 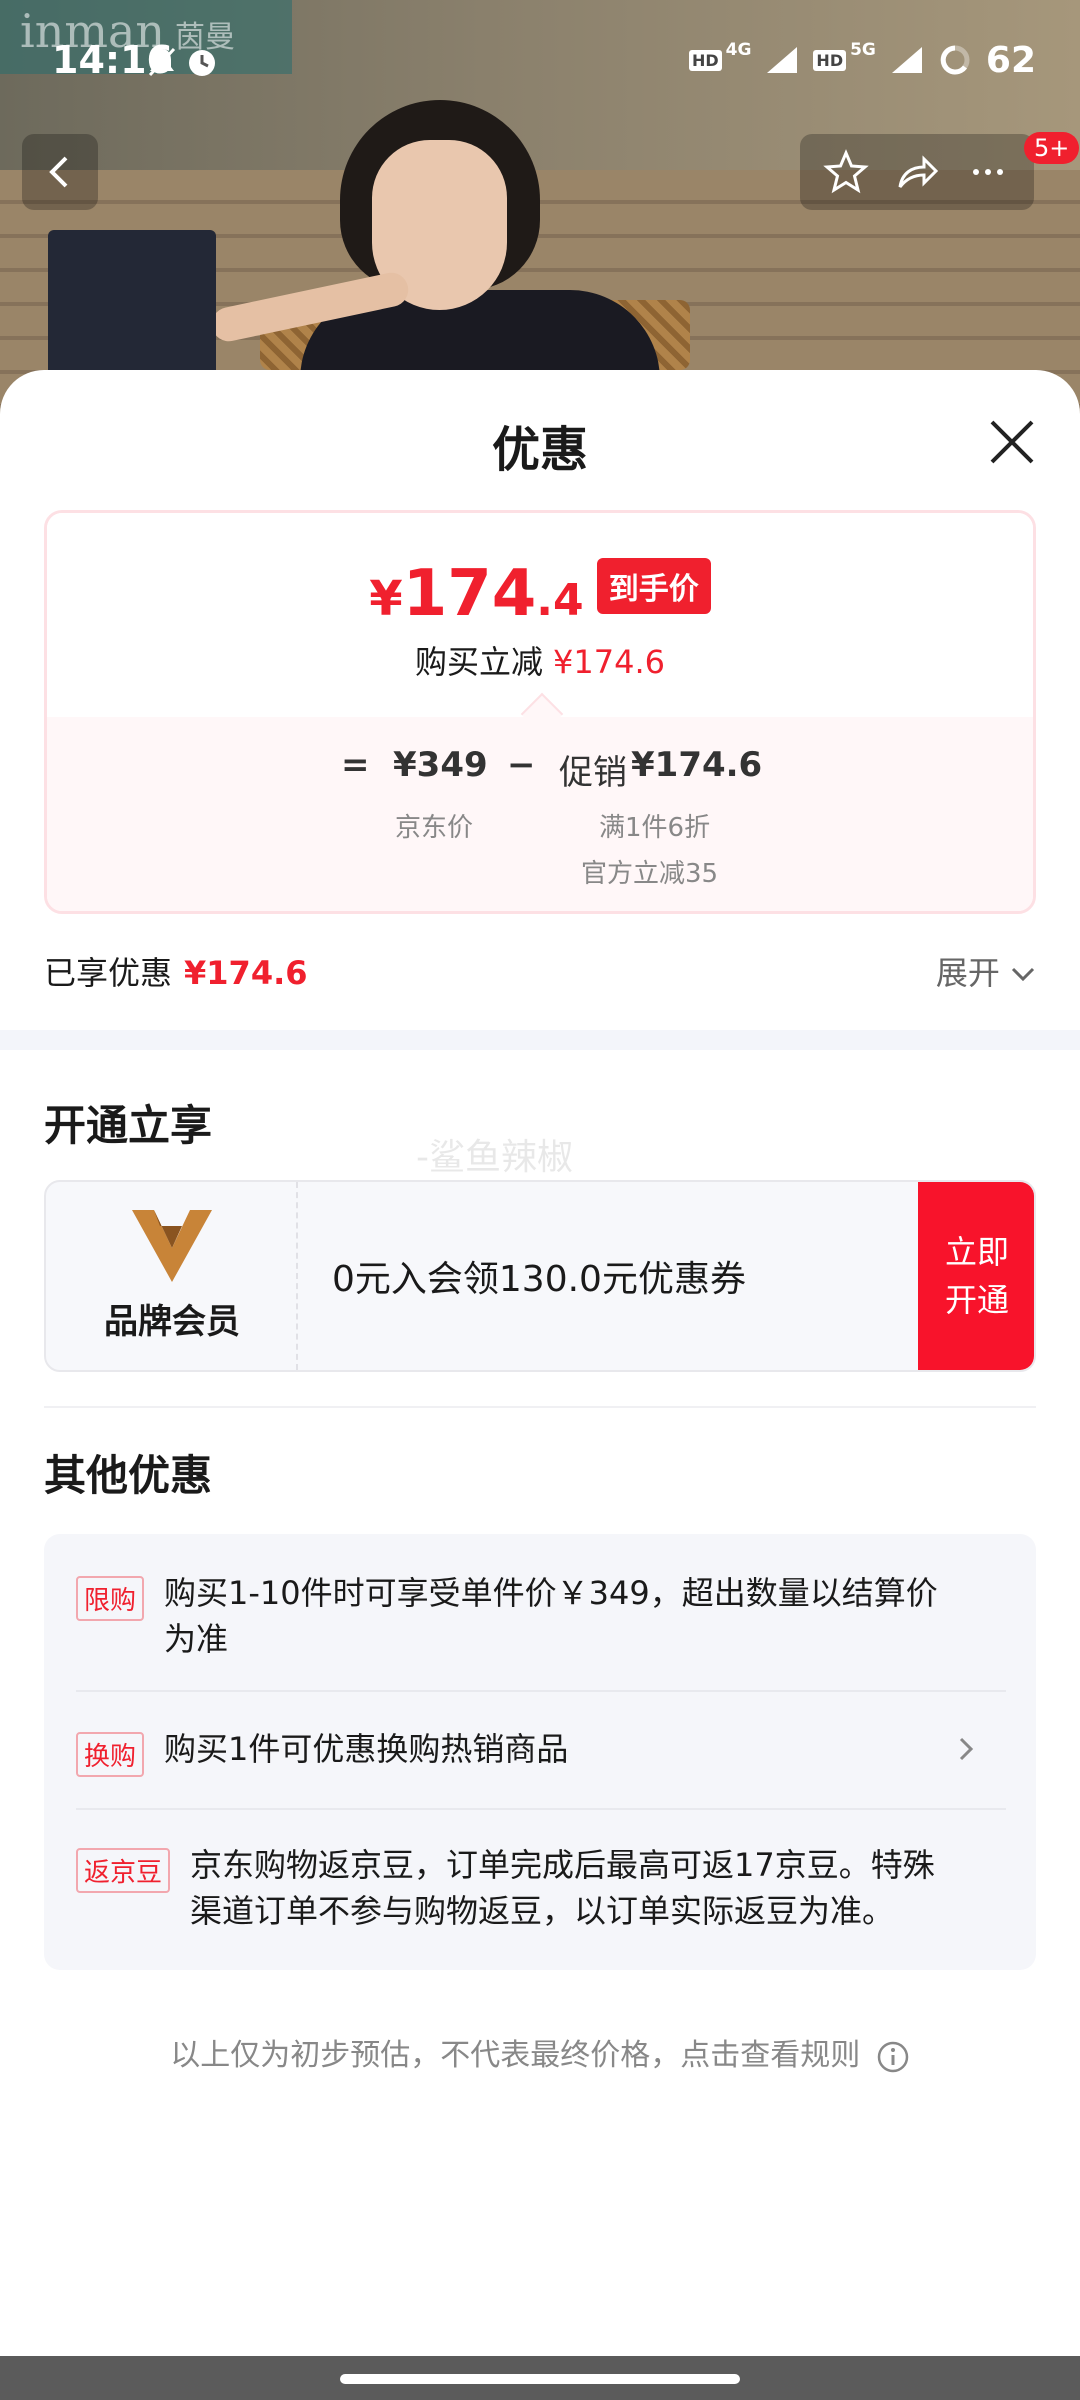 What do you see at coordinates (976, 1300) in the screenshot?
I see `join-now-line-2: 开通` at bounding box center [976, 1300].